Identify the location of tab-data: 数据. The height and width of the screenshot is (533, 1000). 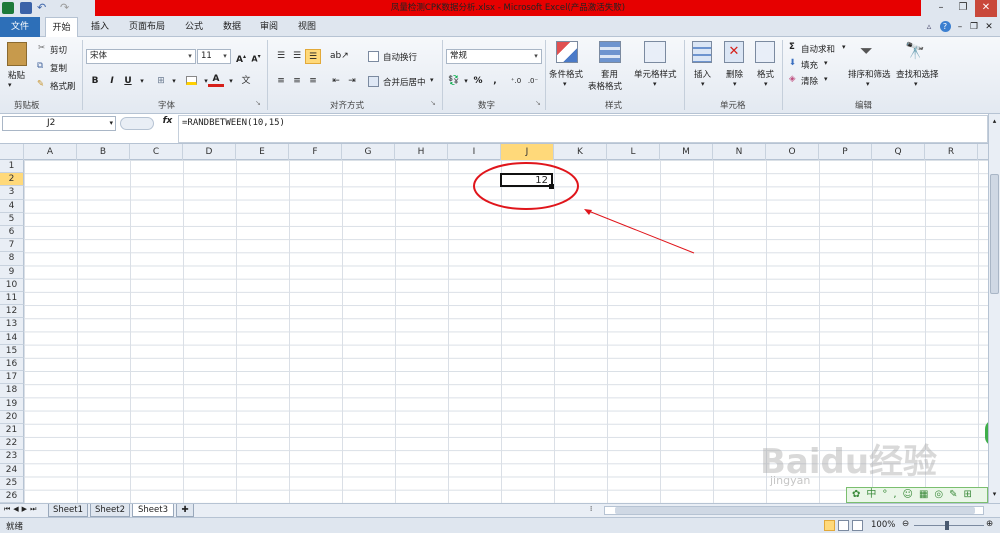
(232, 27).